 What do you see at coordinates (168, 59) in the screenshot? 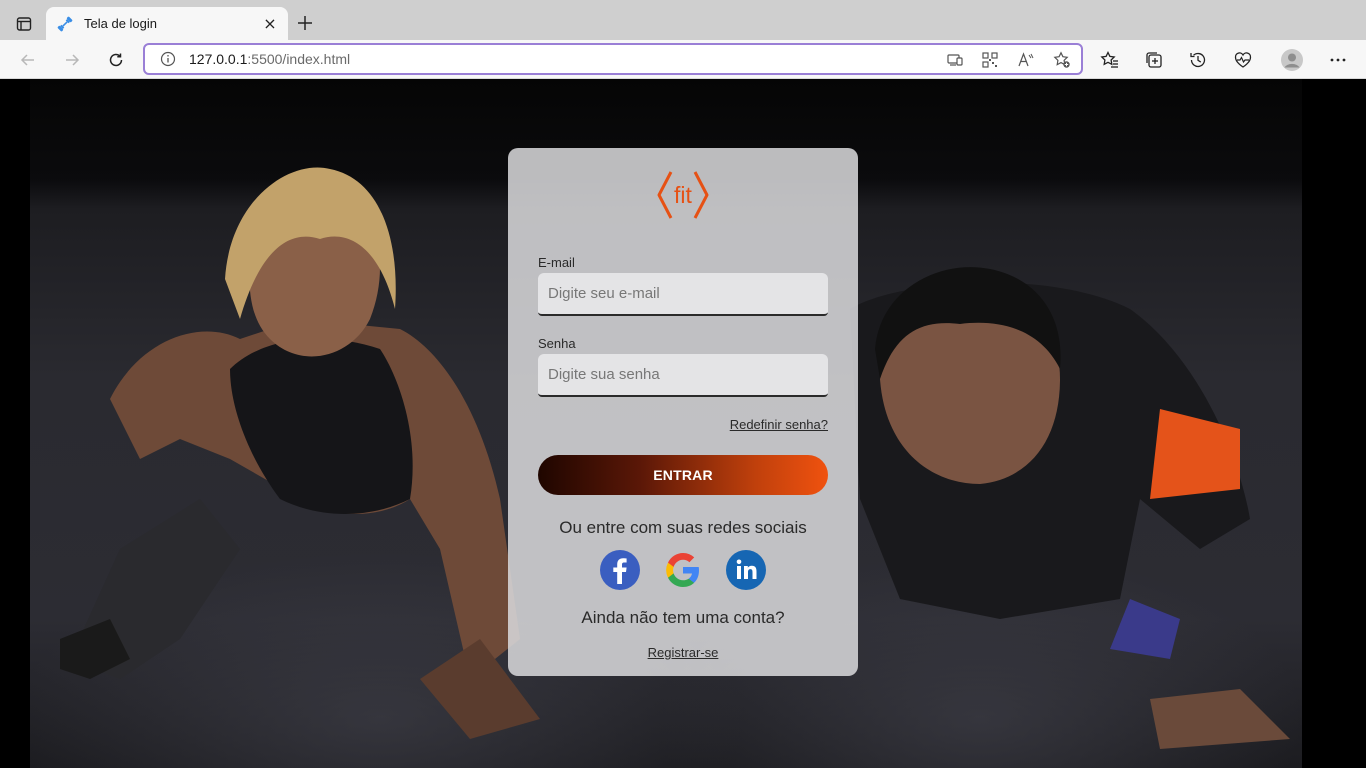
I see `info-icon` at bounding box center [168, 59].